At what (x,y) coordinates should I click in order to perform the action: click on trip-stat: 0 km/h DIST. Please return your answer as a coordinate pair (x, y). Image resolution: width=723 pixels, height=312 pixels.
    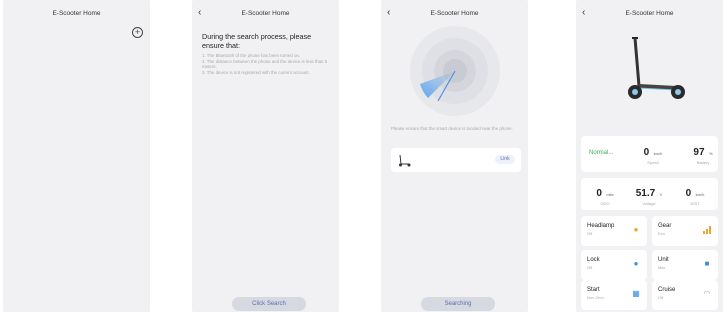
    Looking at the image, I should click on (695, 195).